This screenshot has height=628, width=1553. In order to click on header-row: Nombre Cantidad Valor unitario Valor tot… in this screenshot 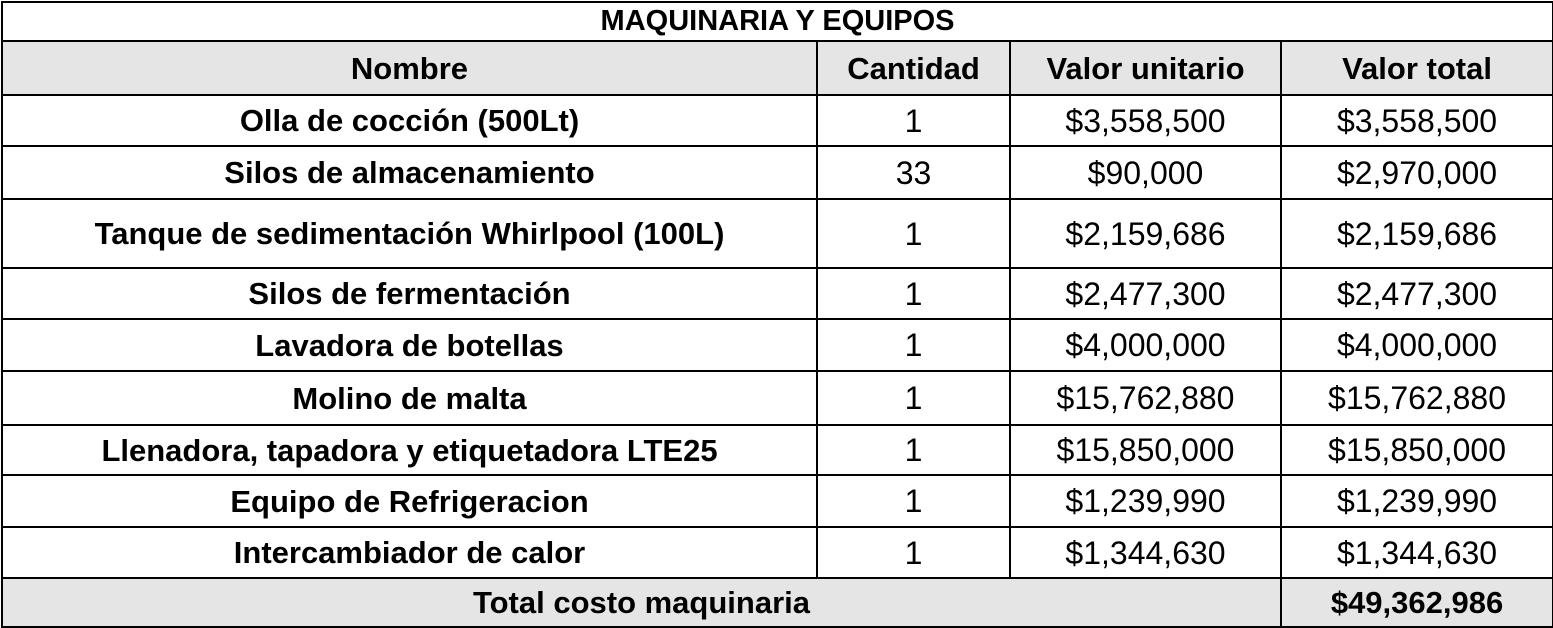, I will do `click(777, 68)`.